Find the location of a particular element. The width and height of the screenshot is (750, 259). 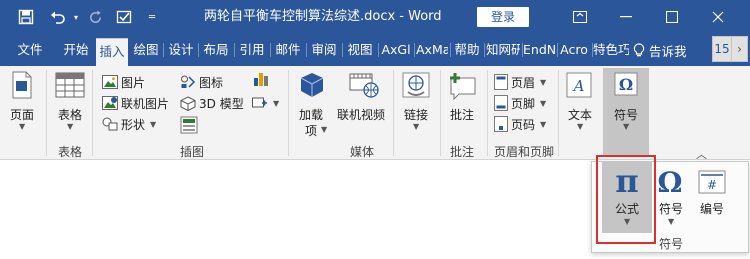

text-box-icon: A is located at coordinates (579, 85).